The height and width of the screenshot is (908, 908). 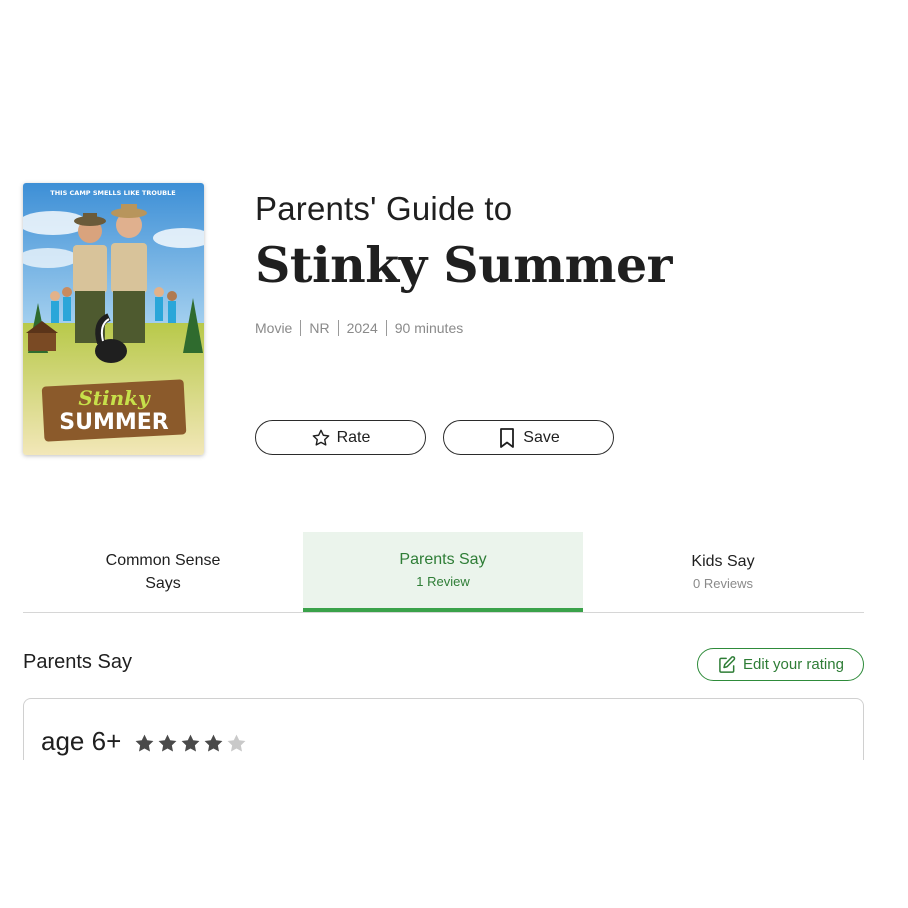 I want to click on meta-runtime: 90 minutes, so click(x=429, y=328).